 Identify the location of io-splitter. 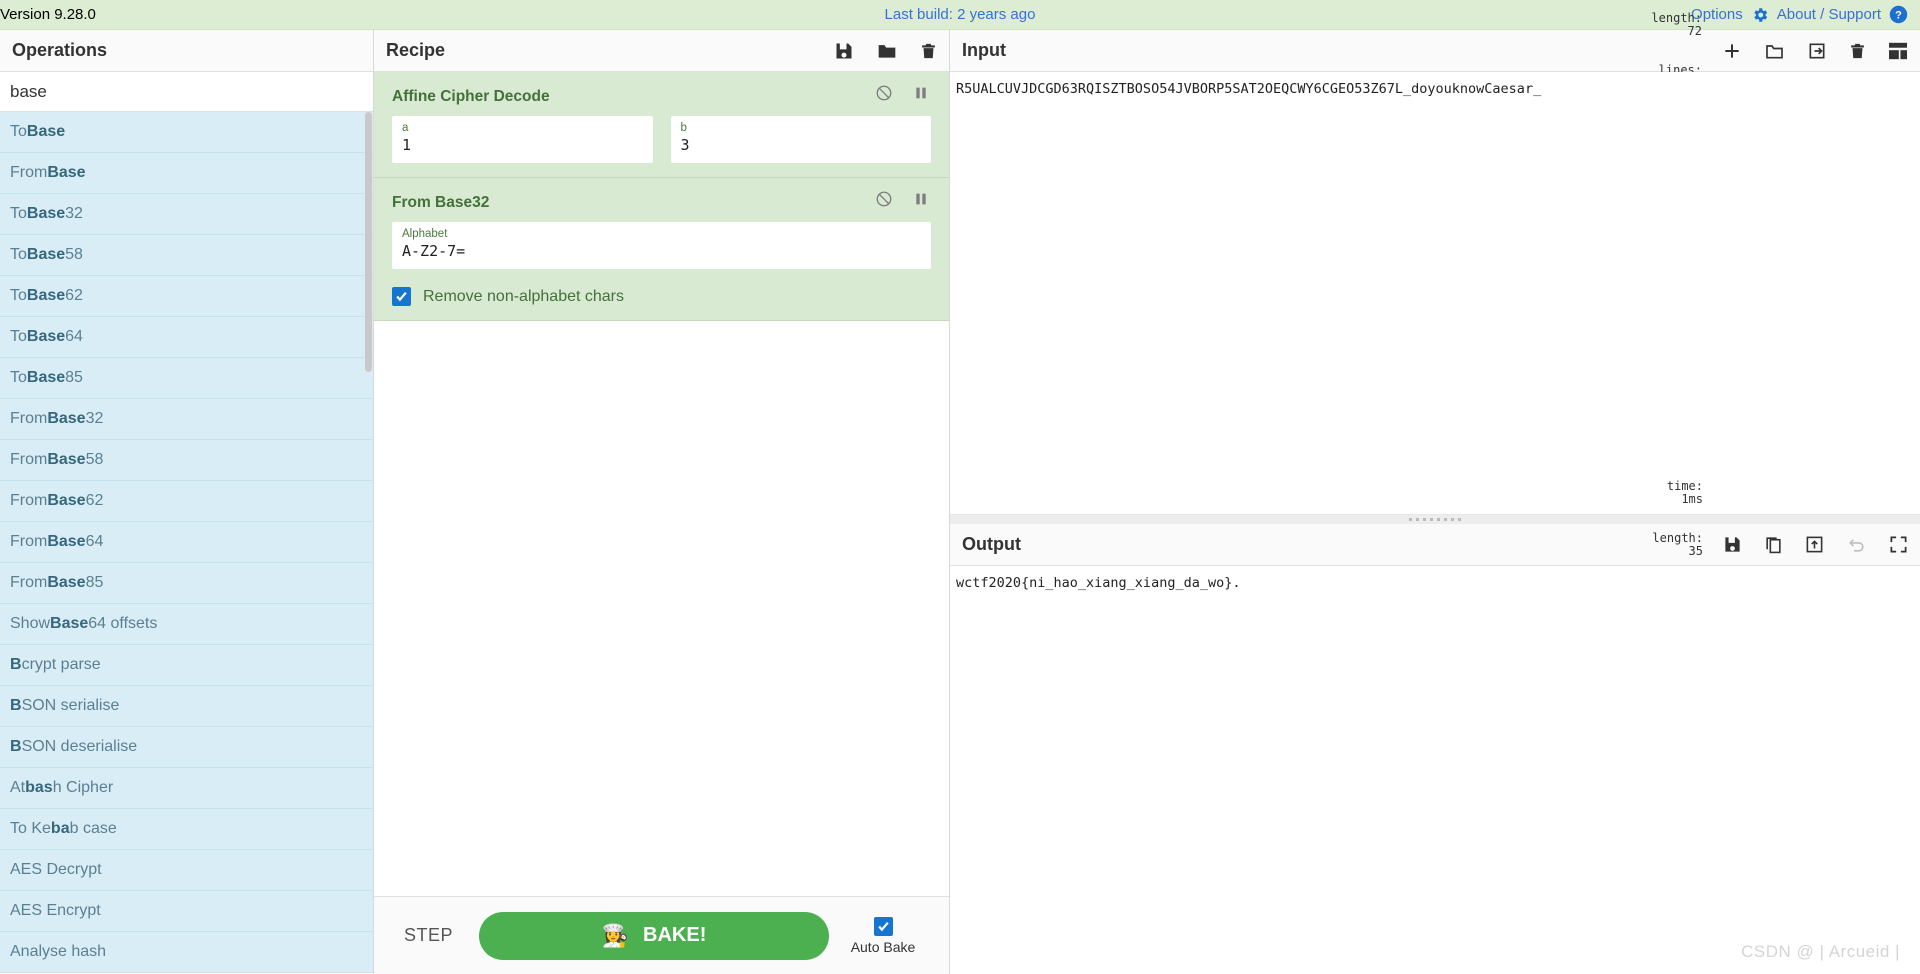
(1435, 519).